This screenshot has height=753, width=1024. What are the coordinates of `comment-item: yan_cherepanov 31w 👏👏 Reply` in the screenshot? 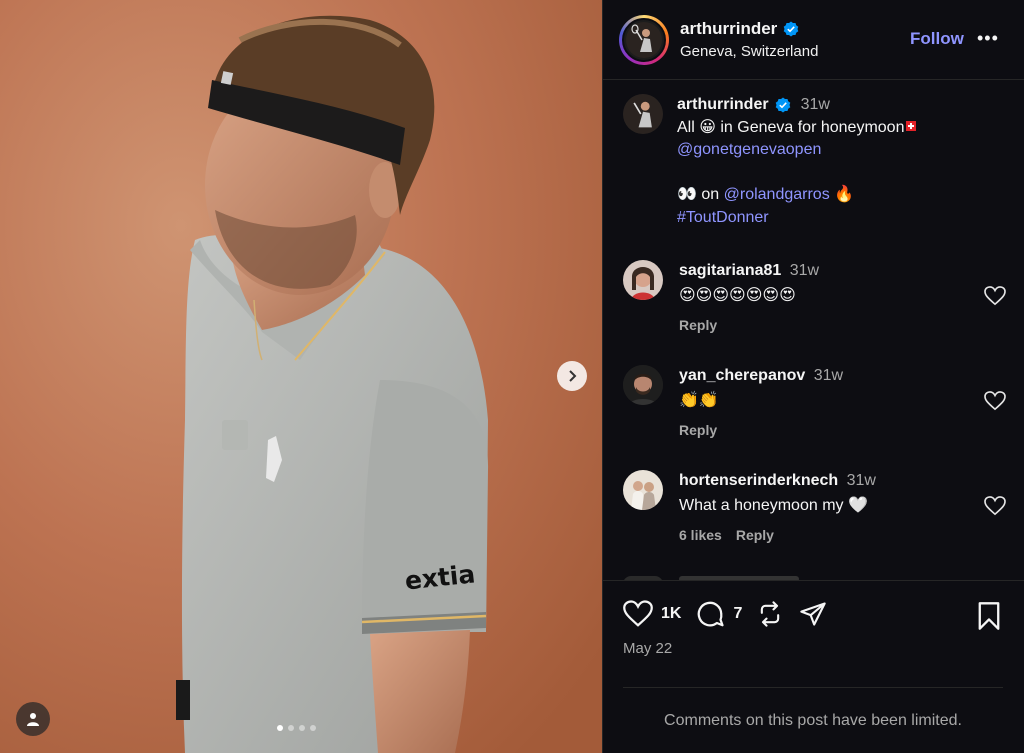 It's located at (818, 410).